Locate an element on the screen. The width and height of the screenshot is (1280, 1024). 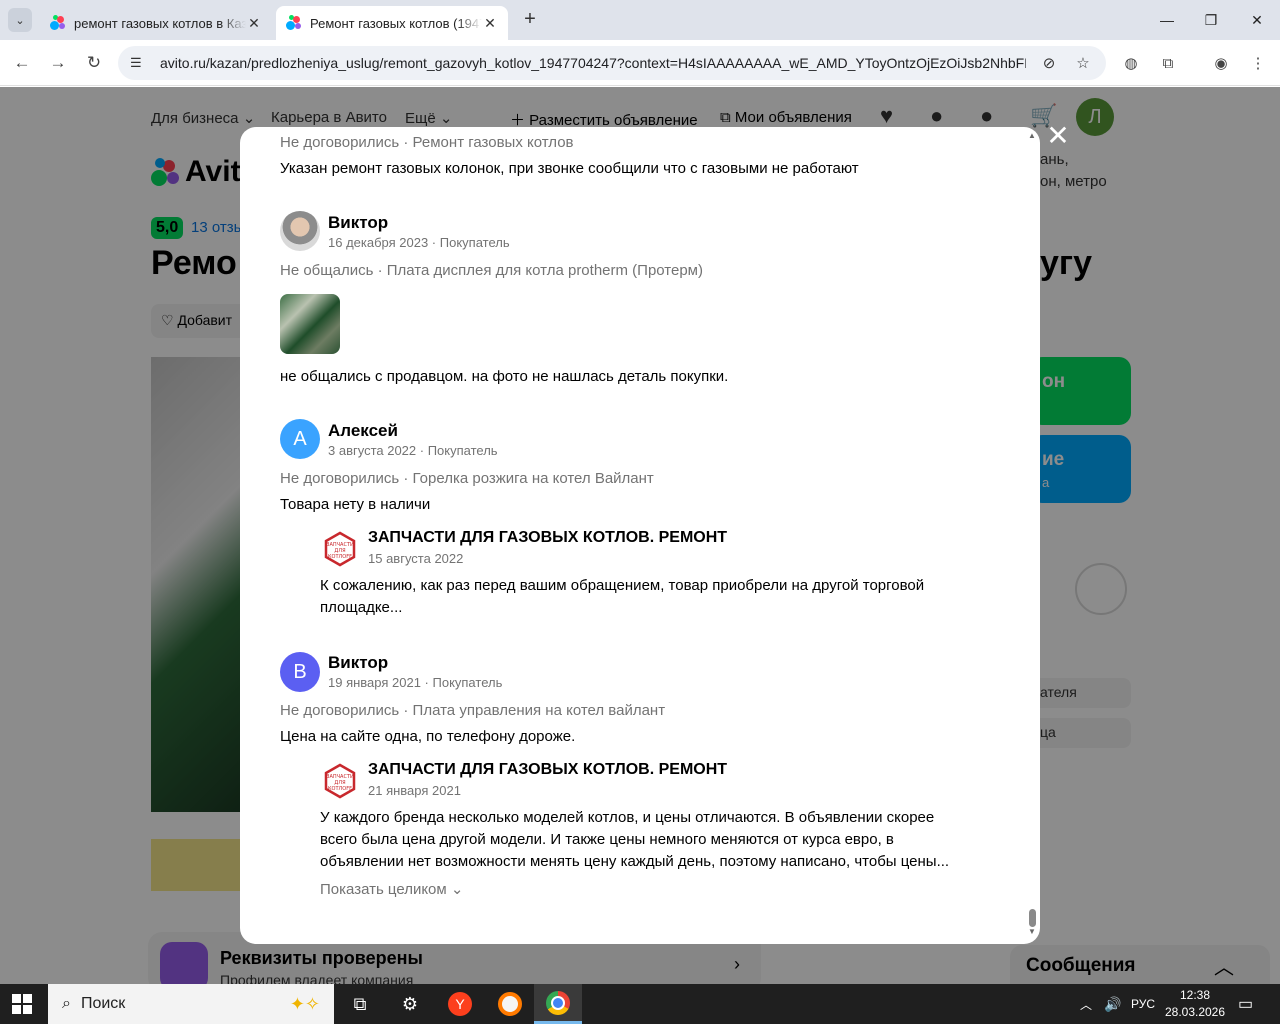
review-date: 16 декабря 2023 · Покупатель is located at coordinates (419, 242).